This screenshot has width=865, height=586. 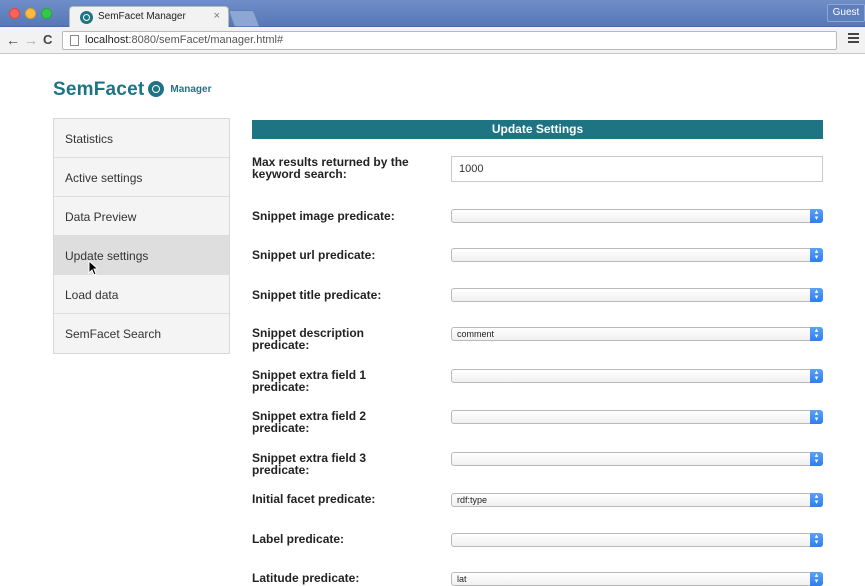 What do you see at coordinates (462, 579) in the screenshot?
I see `select-value: lat` at bounding box center [462, 579].